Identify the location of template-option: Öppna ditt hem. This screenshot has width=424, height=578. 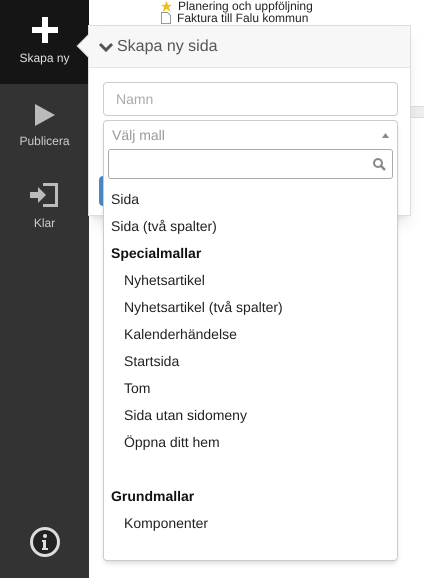
(250, 442).